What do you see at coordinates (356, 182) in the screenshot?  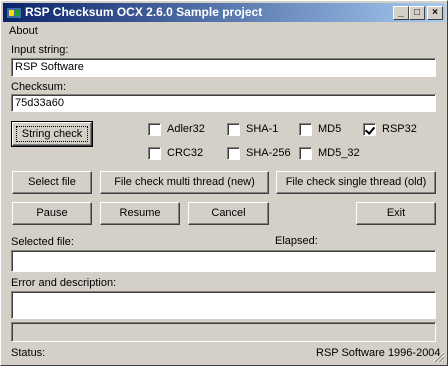 I see `file-check-single-thread-button: File check single thread (old)` at bounding box center [356, 182].